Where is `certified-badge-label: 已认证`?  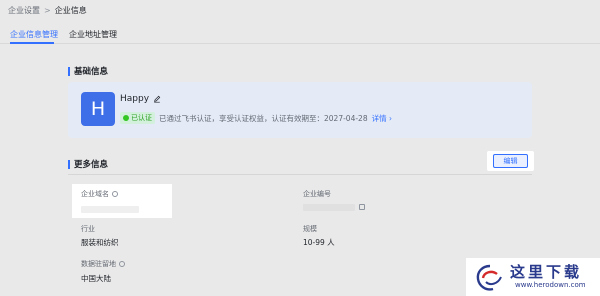
certified-badge-label: 已认证 is located at coordinates (141, 118).